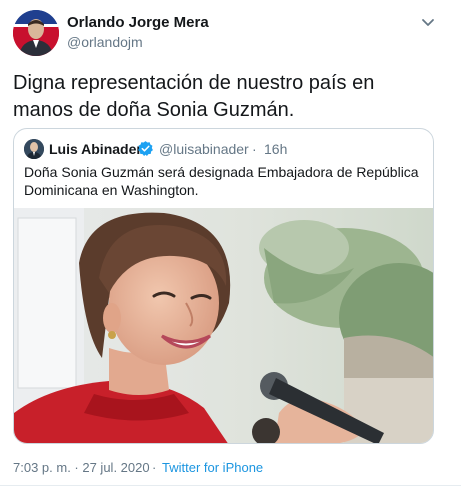  What do you see at coordinates (138, 22) in the screenshot?
I see `author-name: Orlando Jorge Mera` at bounding box center [138, 22].